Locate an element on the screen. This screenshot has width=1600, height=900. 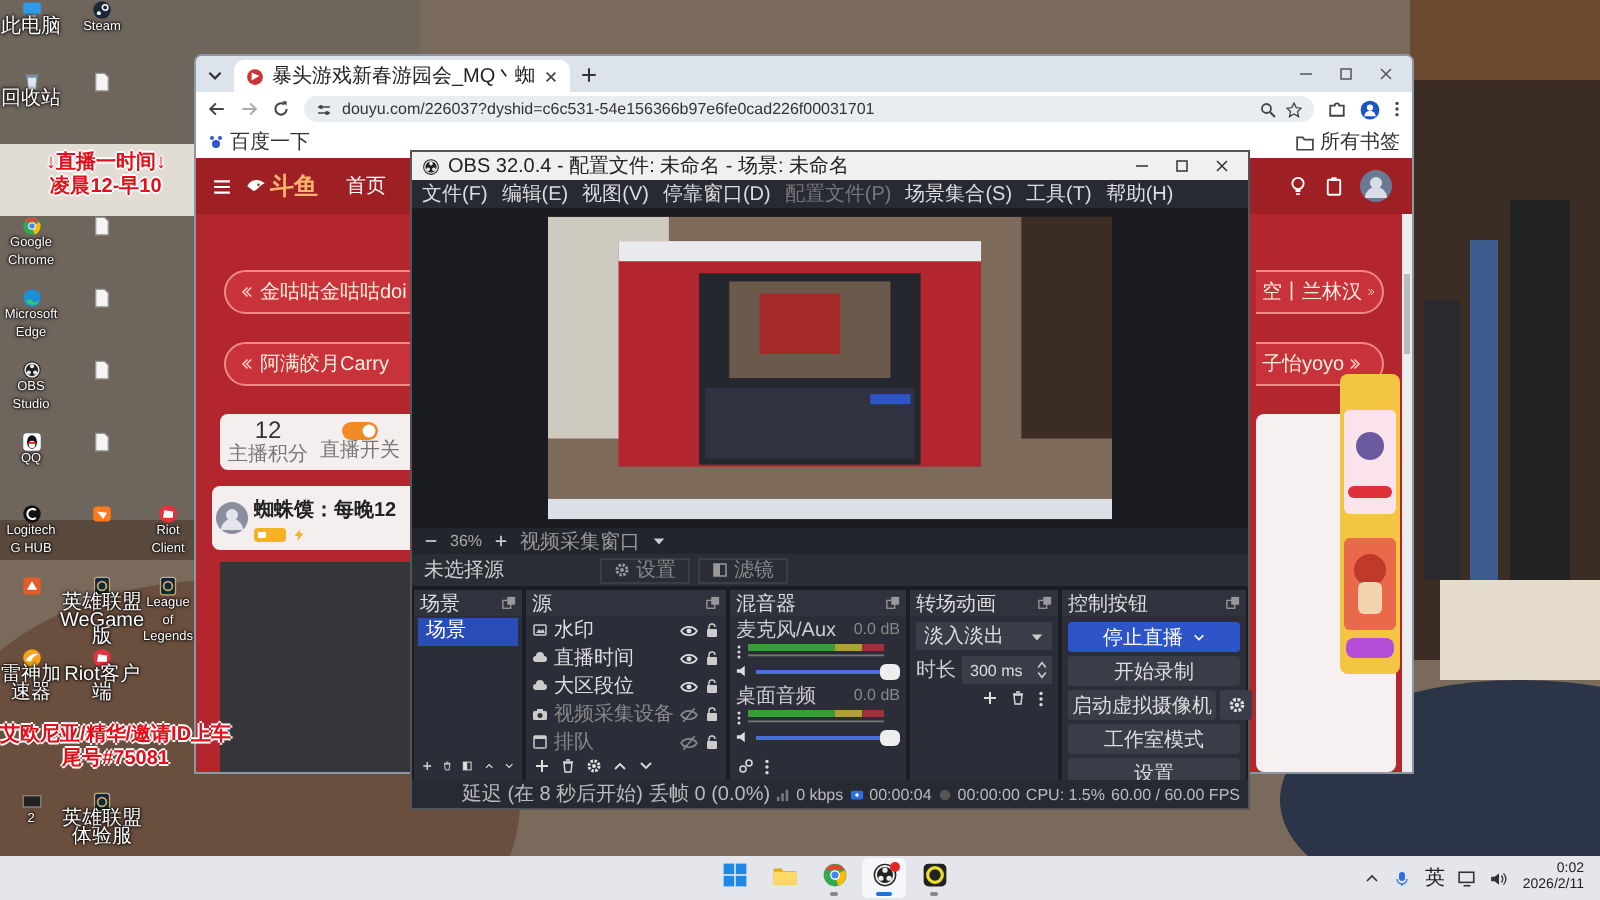
taskbar-button is located at coordinates (884, 878).